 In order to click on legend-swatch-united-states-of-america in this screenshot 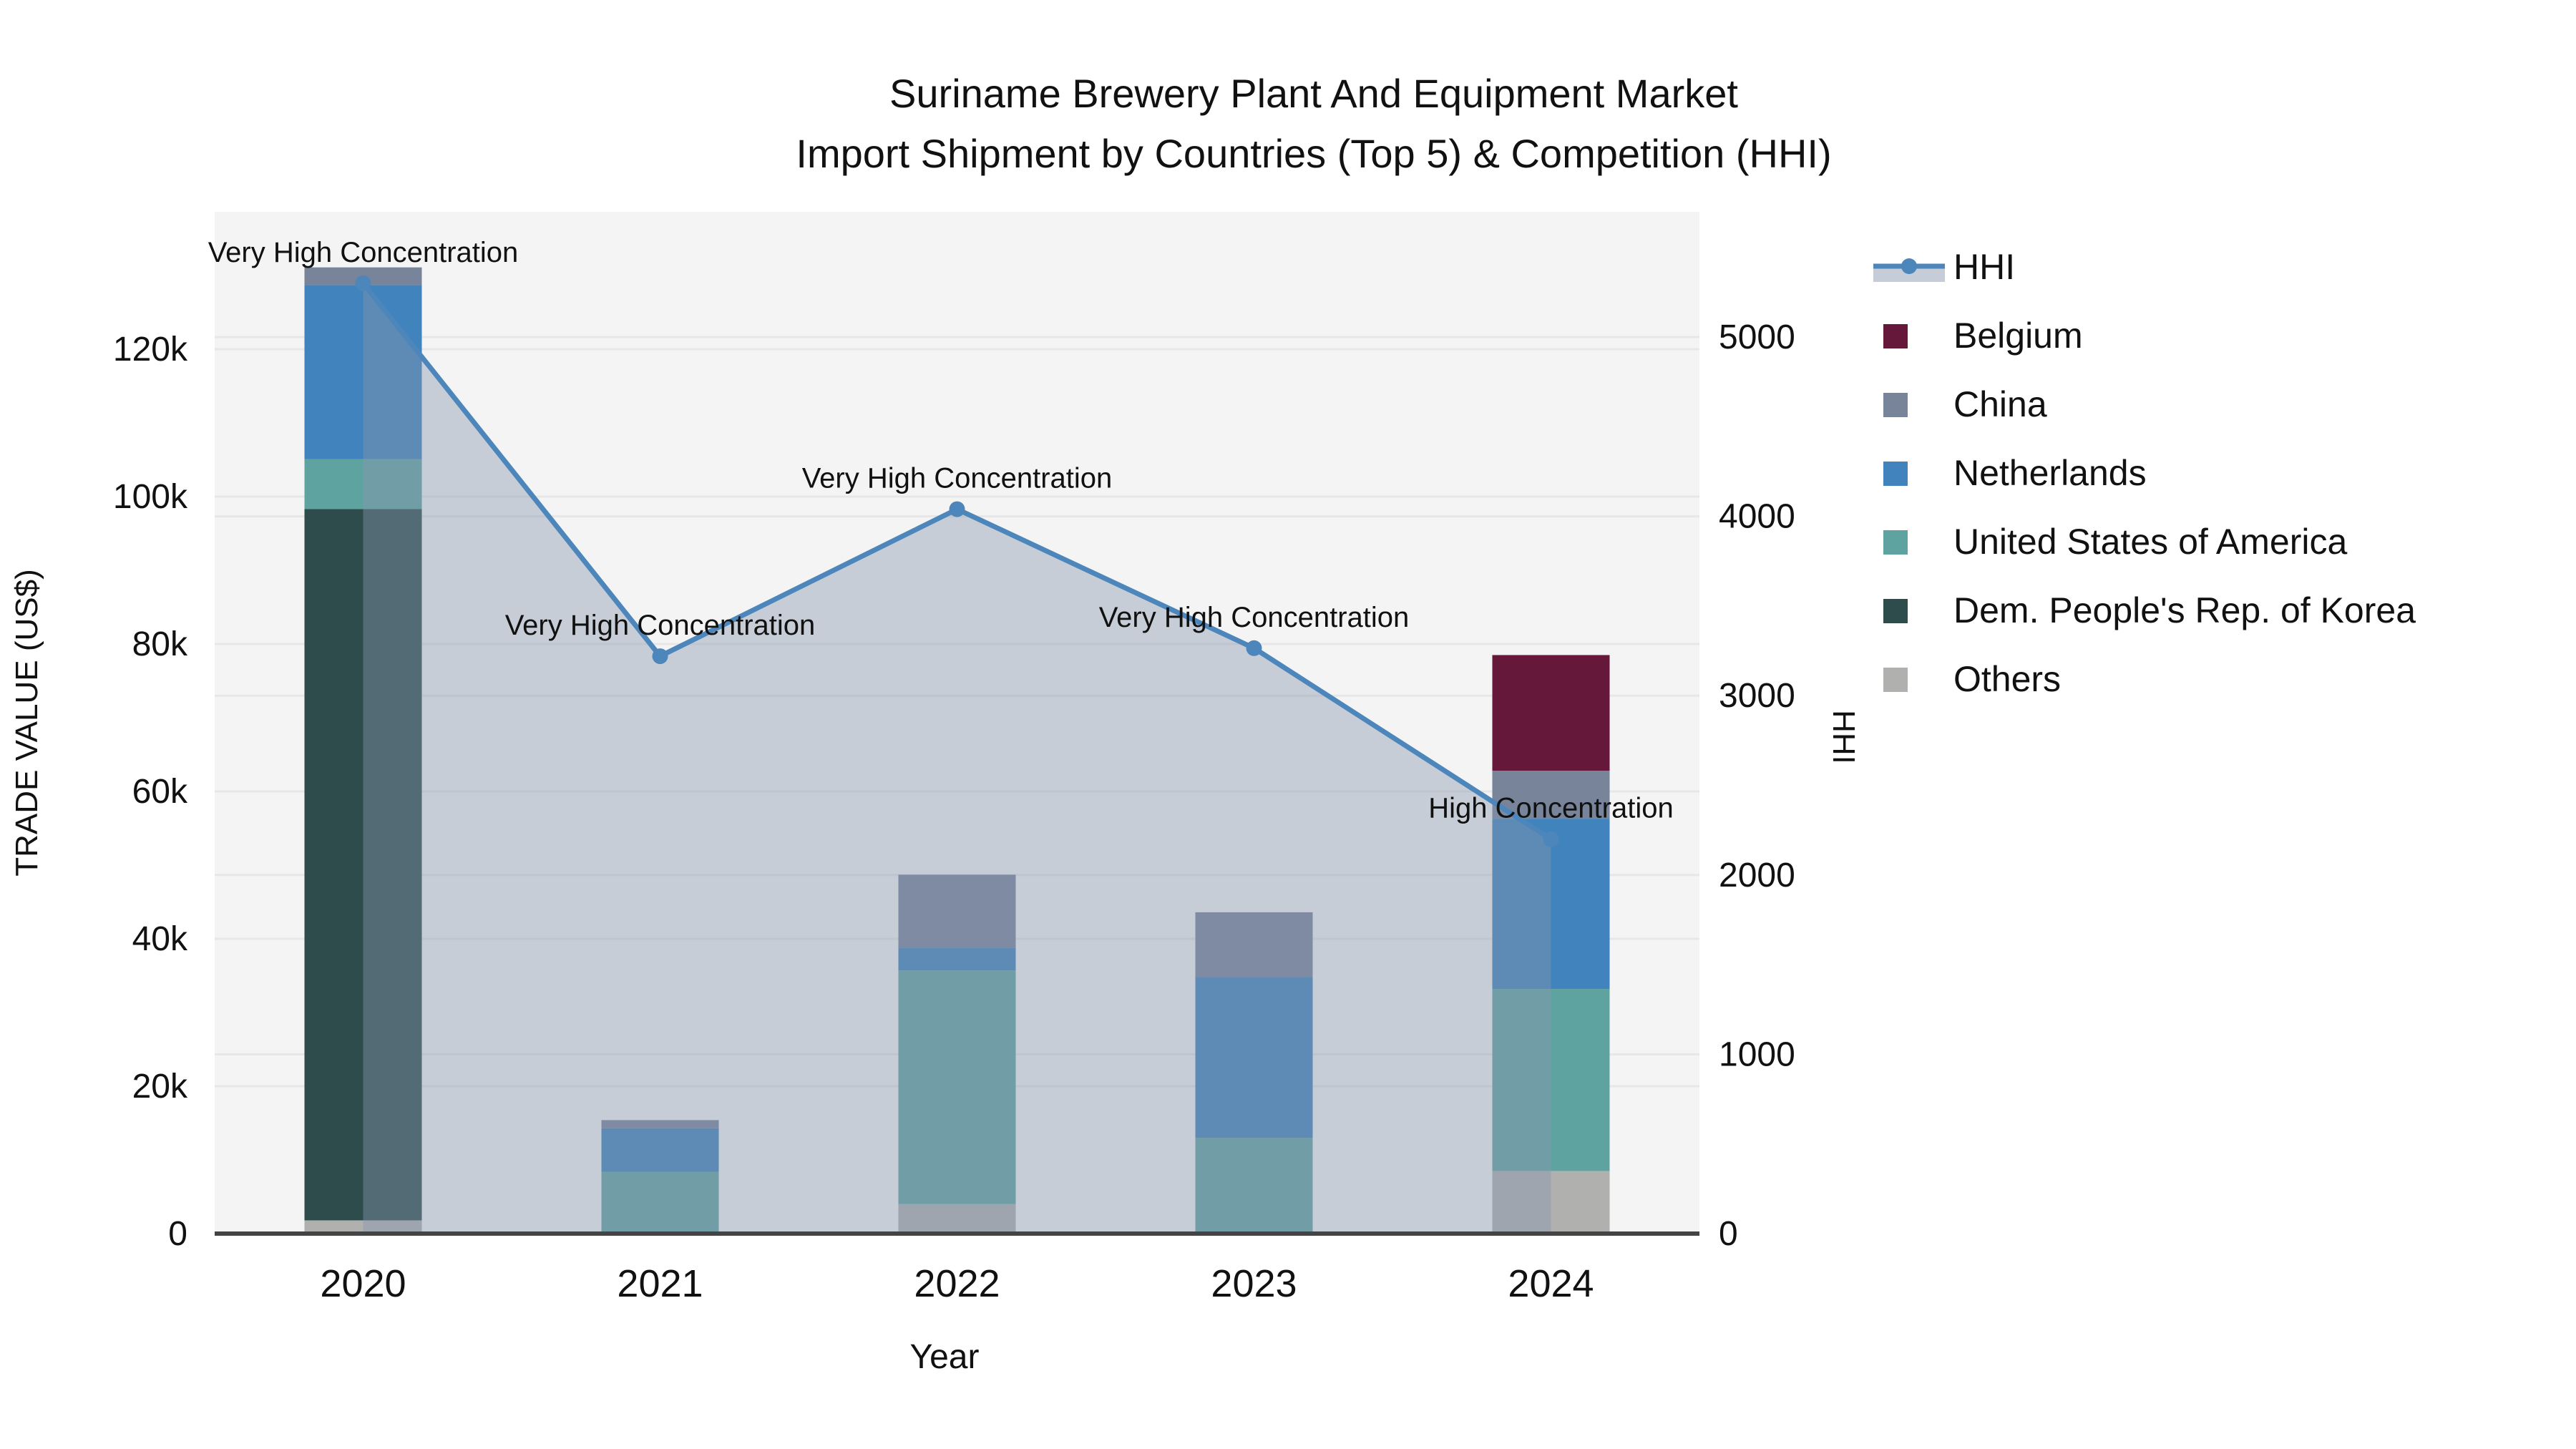, I will do `click(1895, 542)`.